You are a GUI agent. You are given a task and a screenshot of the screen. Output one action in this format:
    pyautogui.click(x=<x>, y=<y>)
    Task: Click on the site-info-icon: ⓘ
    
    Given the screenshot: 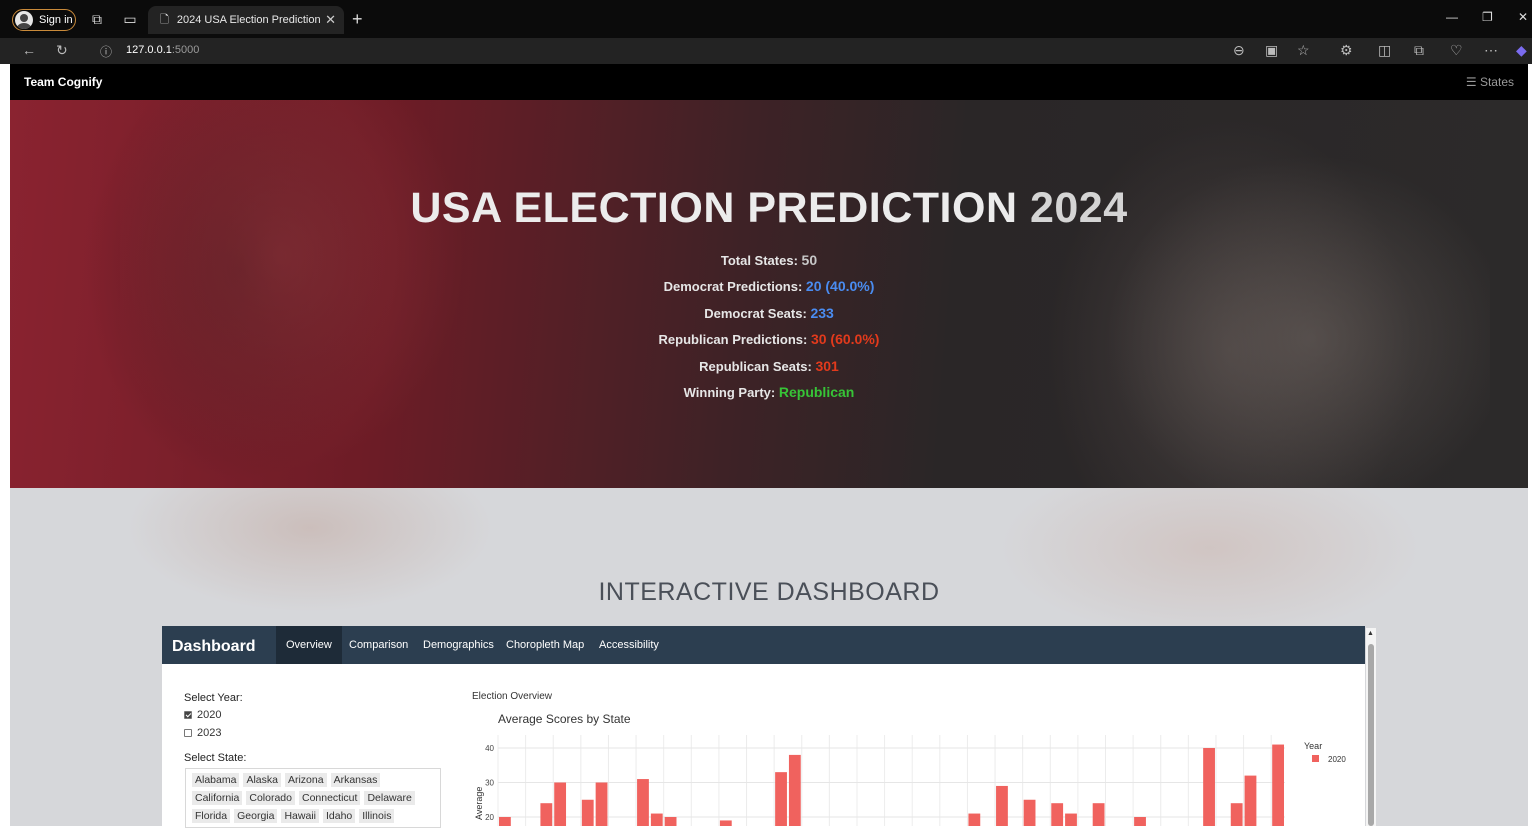 What is the action you would take?
    pyautogui.click(x=106, y=51)
    